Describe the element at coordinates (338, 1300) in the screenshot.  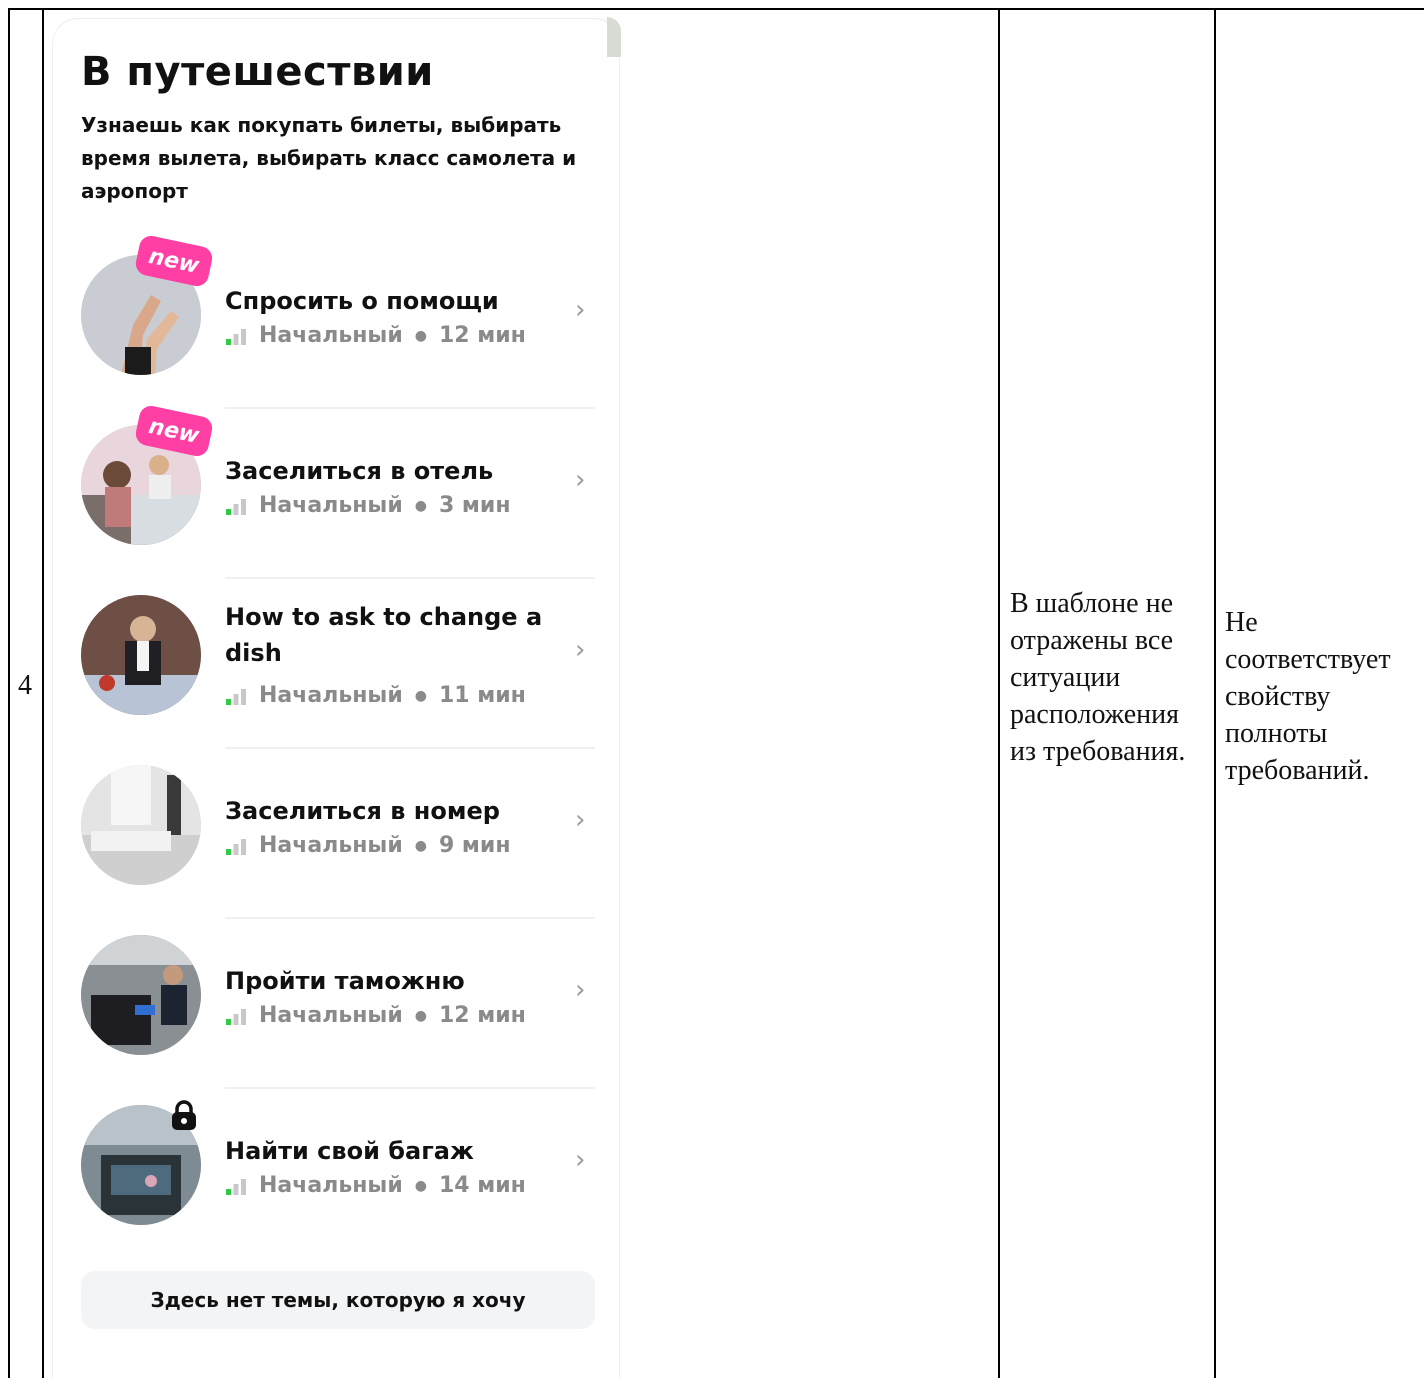
I see `missing-topic-button: Здесь нет темы, которую я хочу` at that location.